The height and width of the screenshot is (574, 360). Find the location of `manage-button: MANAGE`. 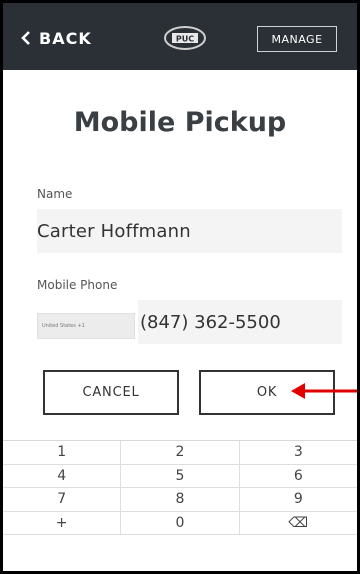

manage-button: MANAGE is located at coordinates (297, 39).